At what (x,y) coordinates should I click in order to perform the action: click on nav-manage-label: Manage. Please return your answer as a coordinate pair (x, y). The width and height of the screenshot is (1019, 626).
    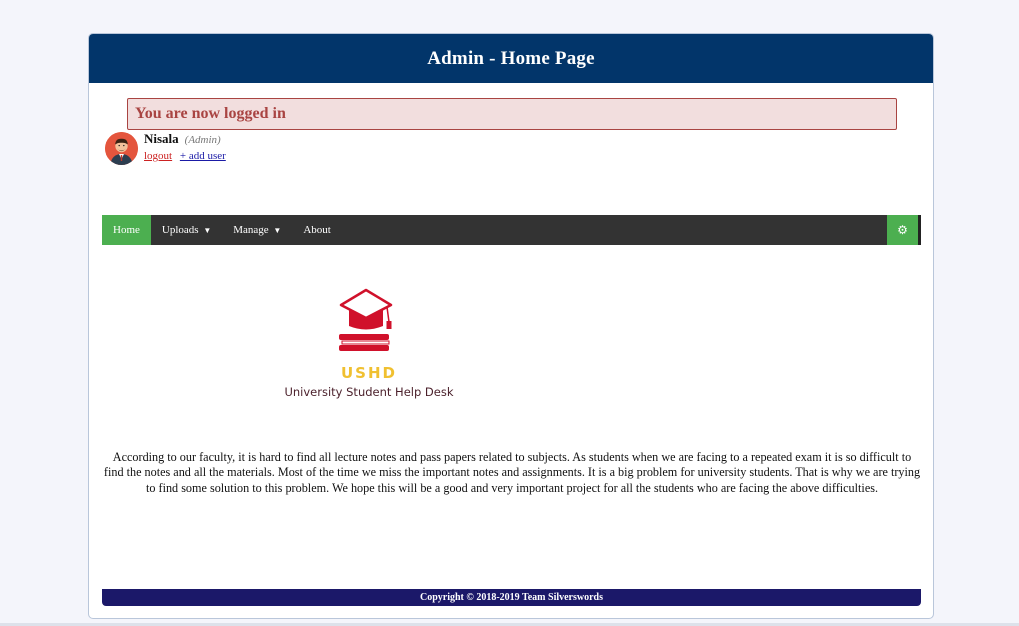
    Looking at the image, I should click on (251, 230).